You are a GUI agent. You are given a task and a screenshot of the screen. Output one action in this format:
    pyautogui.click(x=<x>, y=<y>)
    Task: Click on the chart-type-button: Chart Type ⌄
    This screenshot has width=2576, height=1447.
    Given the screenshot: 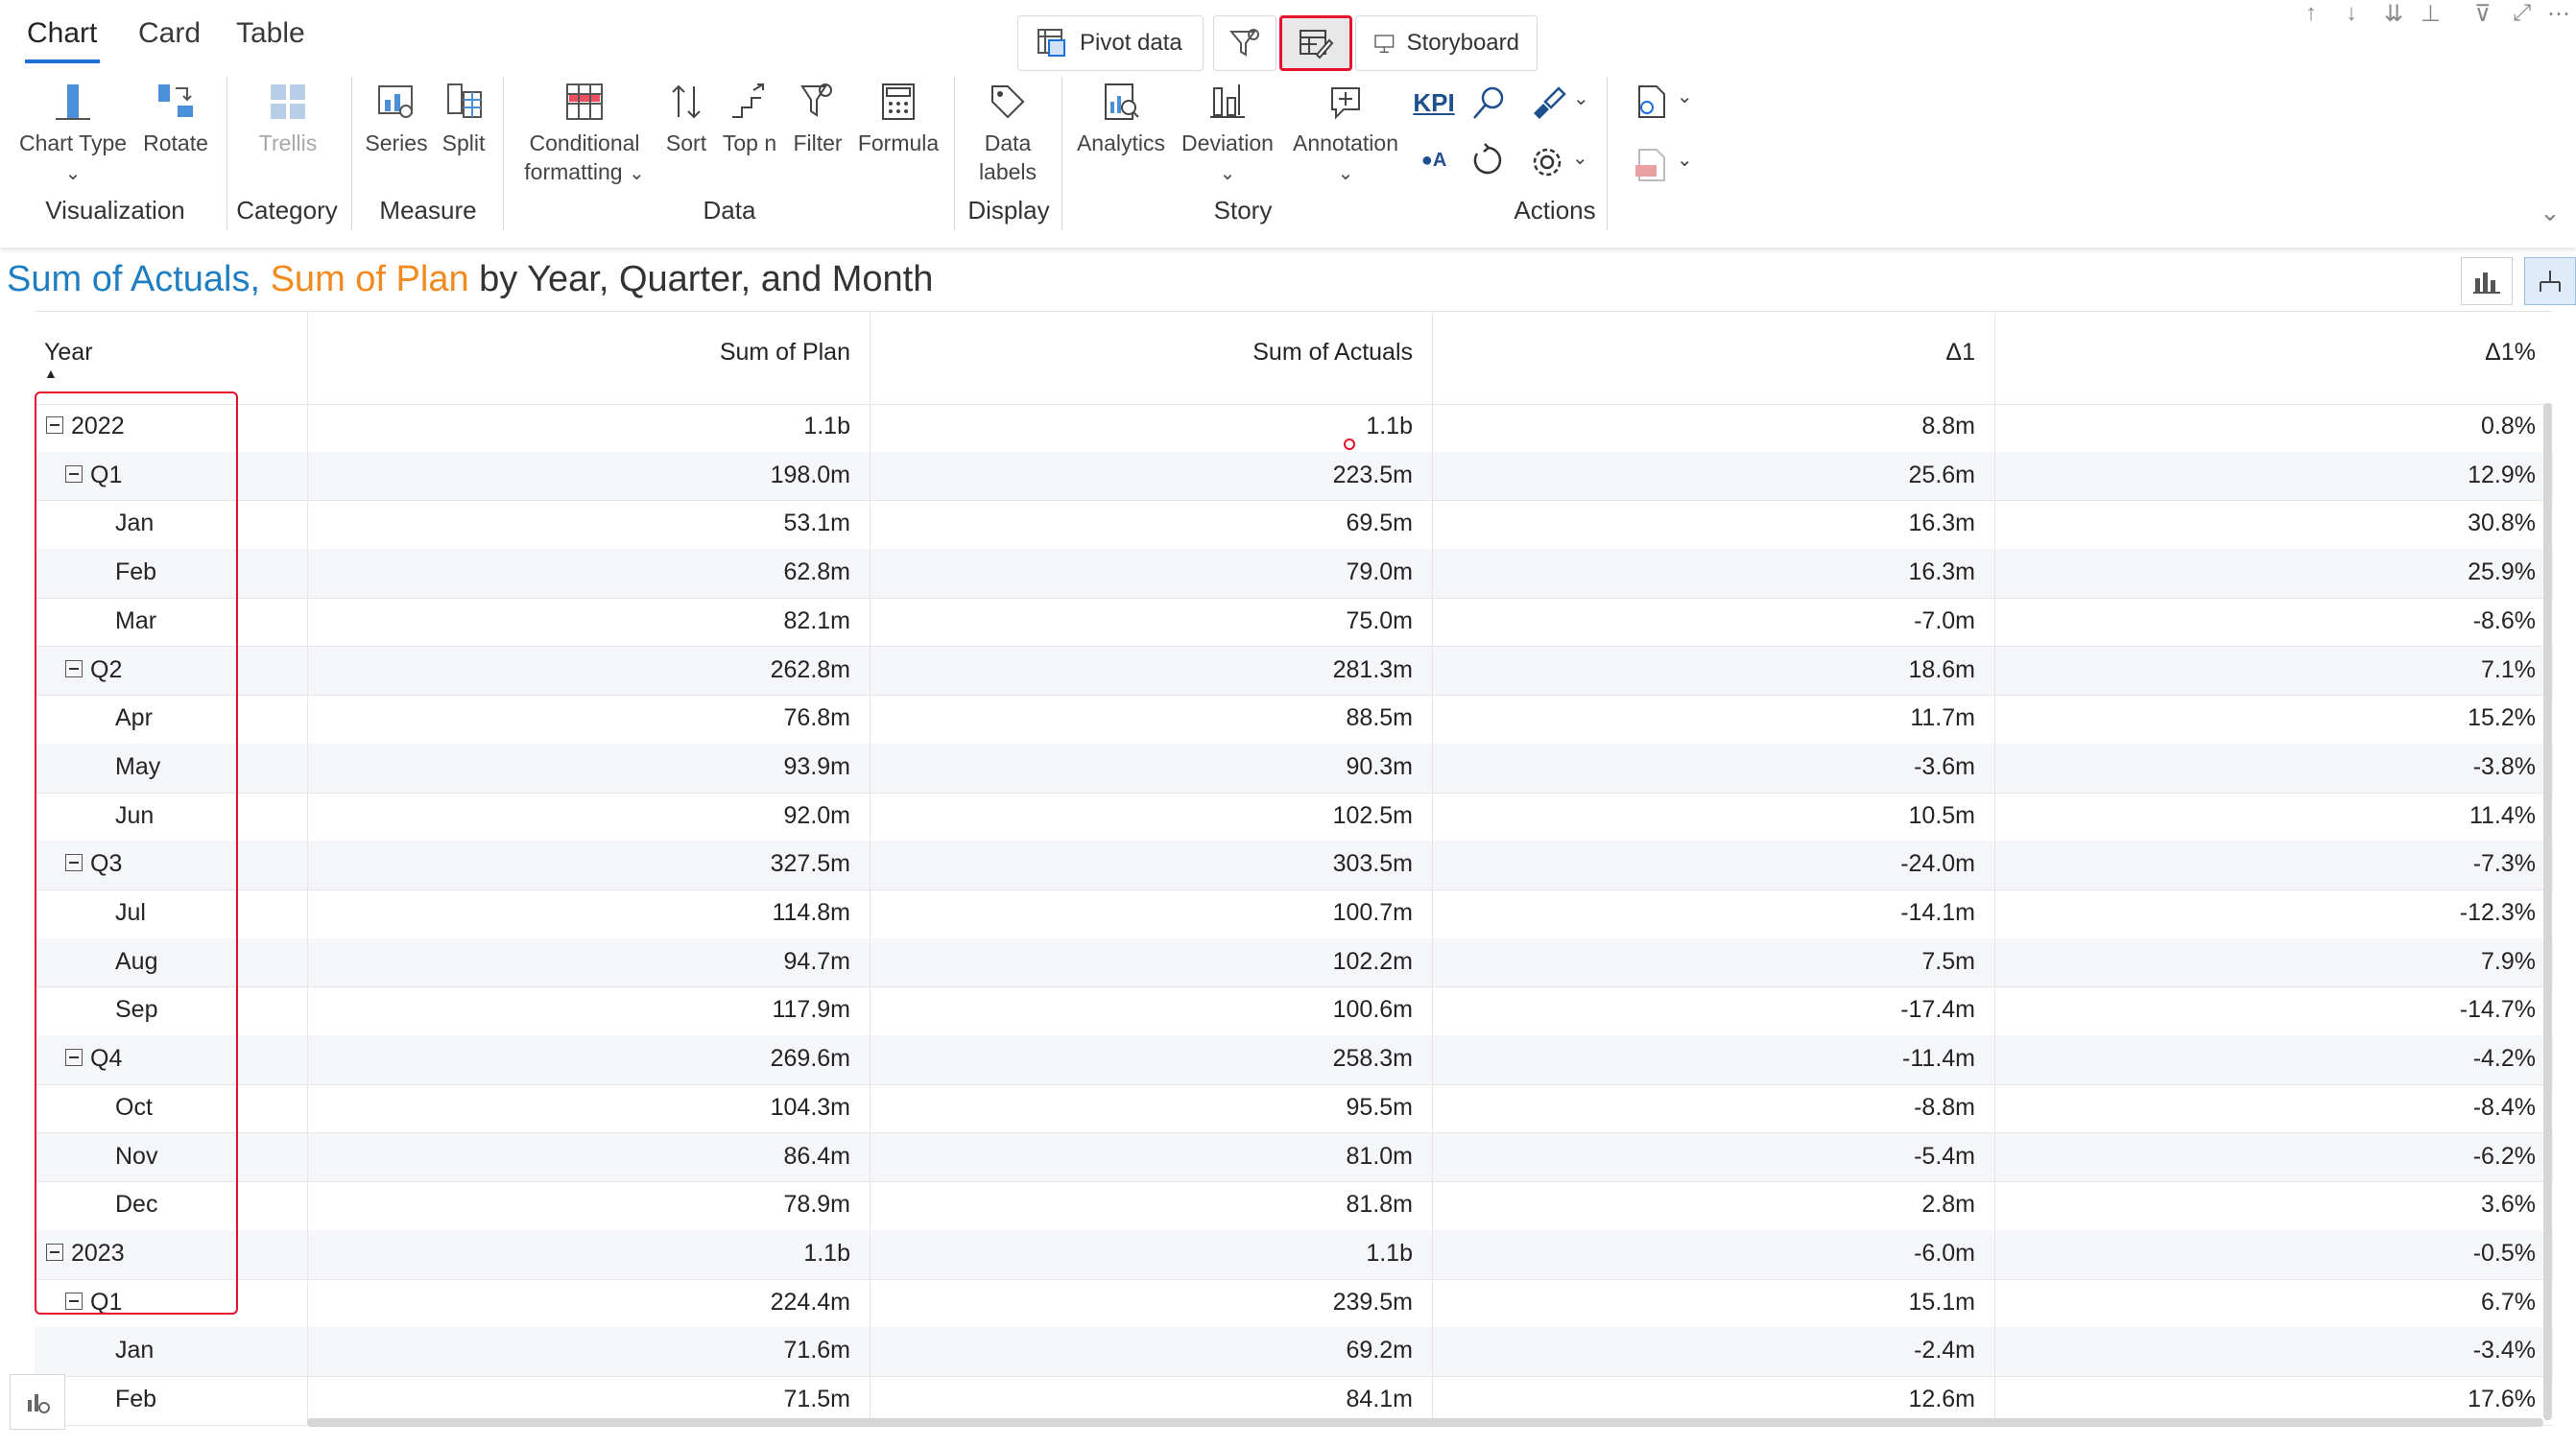 What is the action you would take?
    pyautogui.click(x=73, y=135)
    